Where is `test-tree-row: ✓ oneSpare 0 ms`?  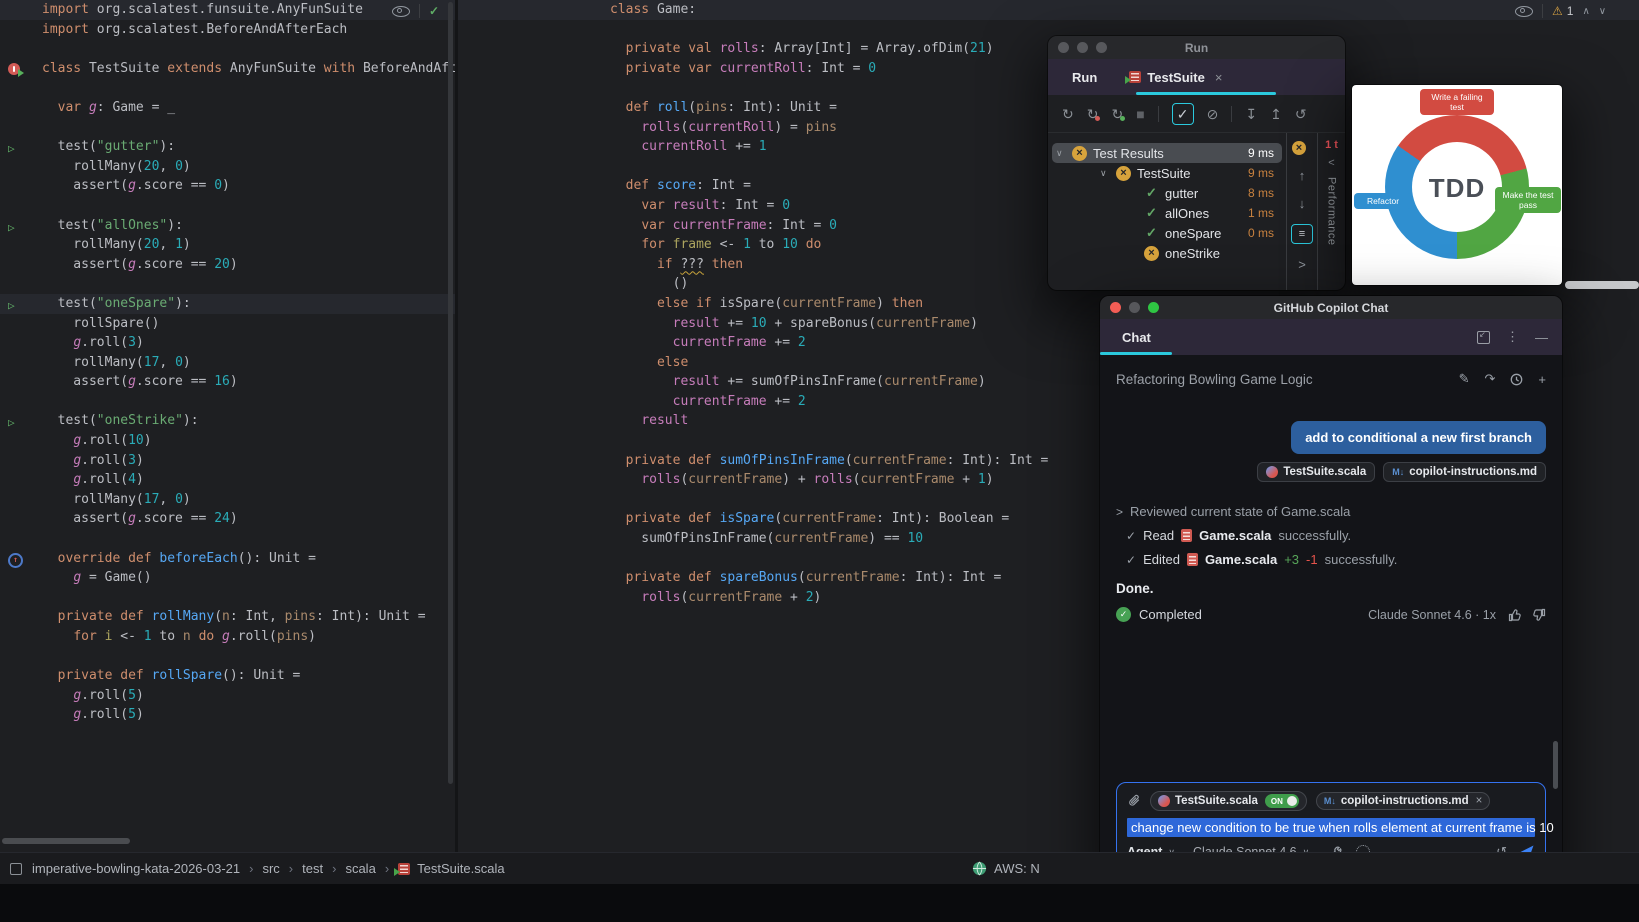 test-tree-row: ✓ oneSpare 0 ms is located at coordinates (1167, 233).